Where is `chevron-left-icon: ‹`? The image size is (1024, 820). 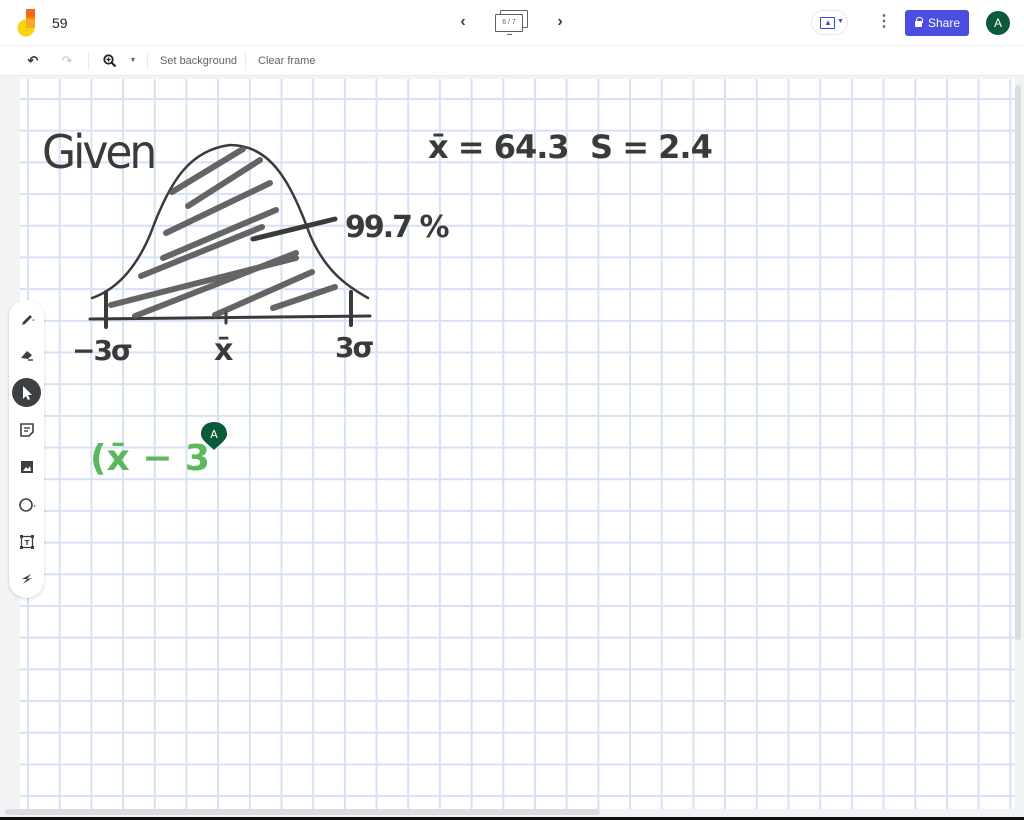 chevron-left-icon: ‹ is located at coordinates (463, 22).